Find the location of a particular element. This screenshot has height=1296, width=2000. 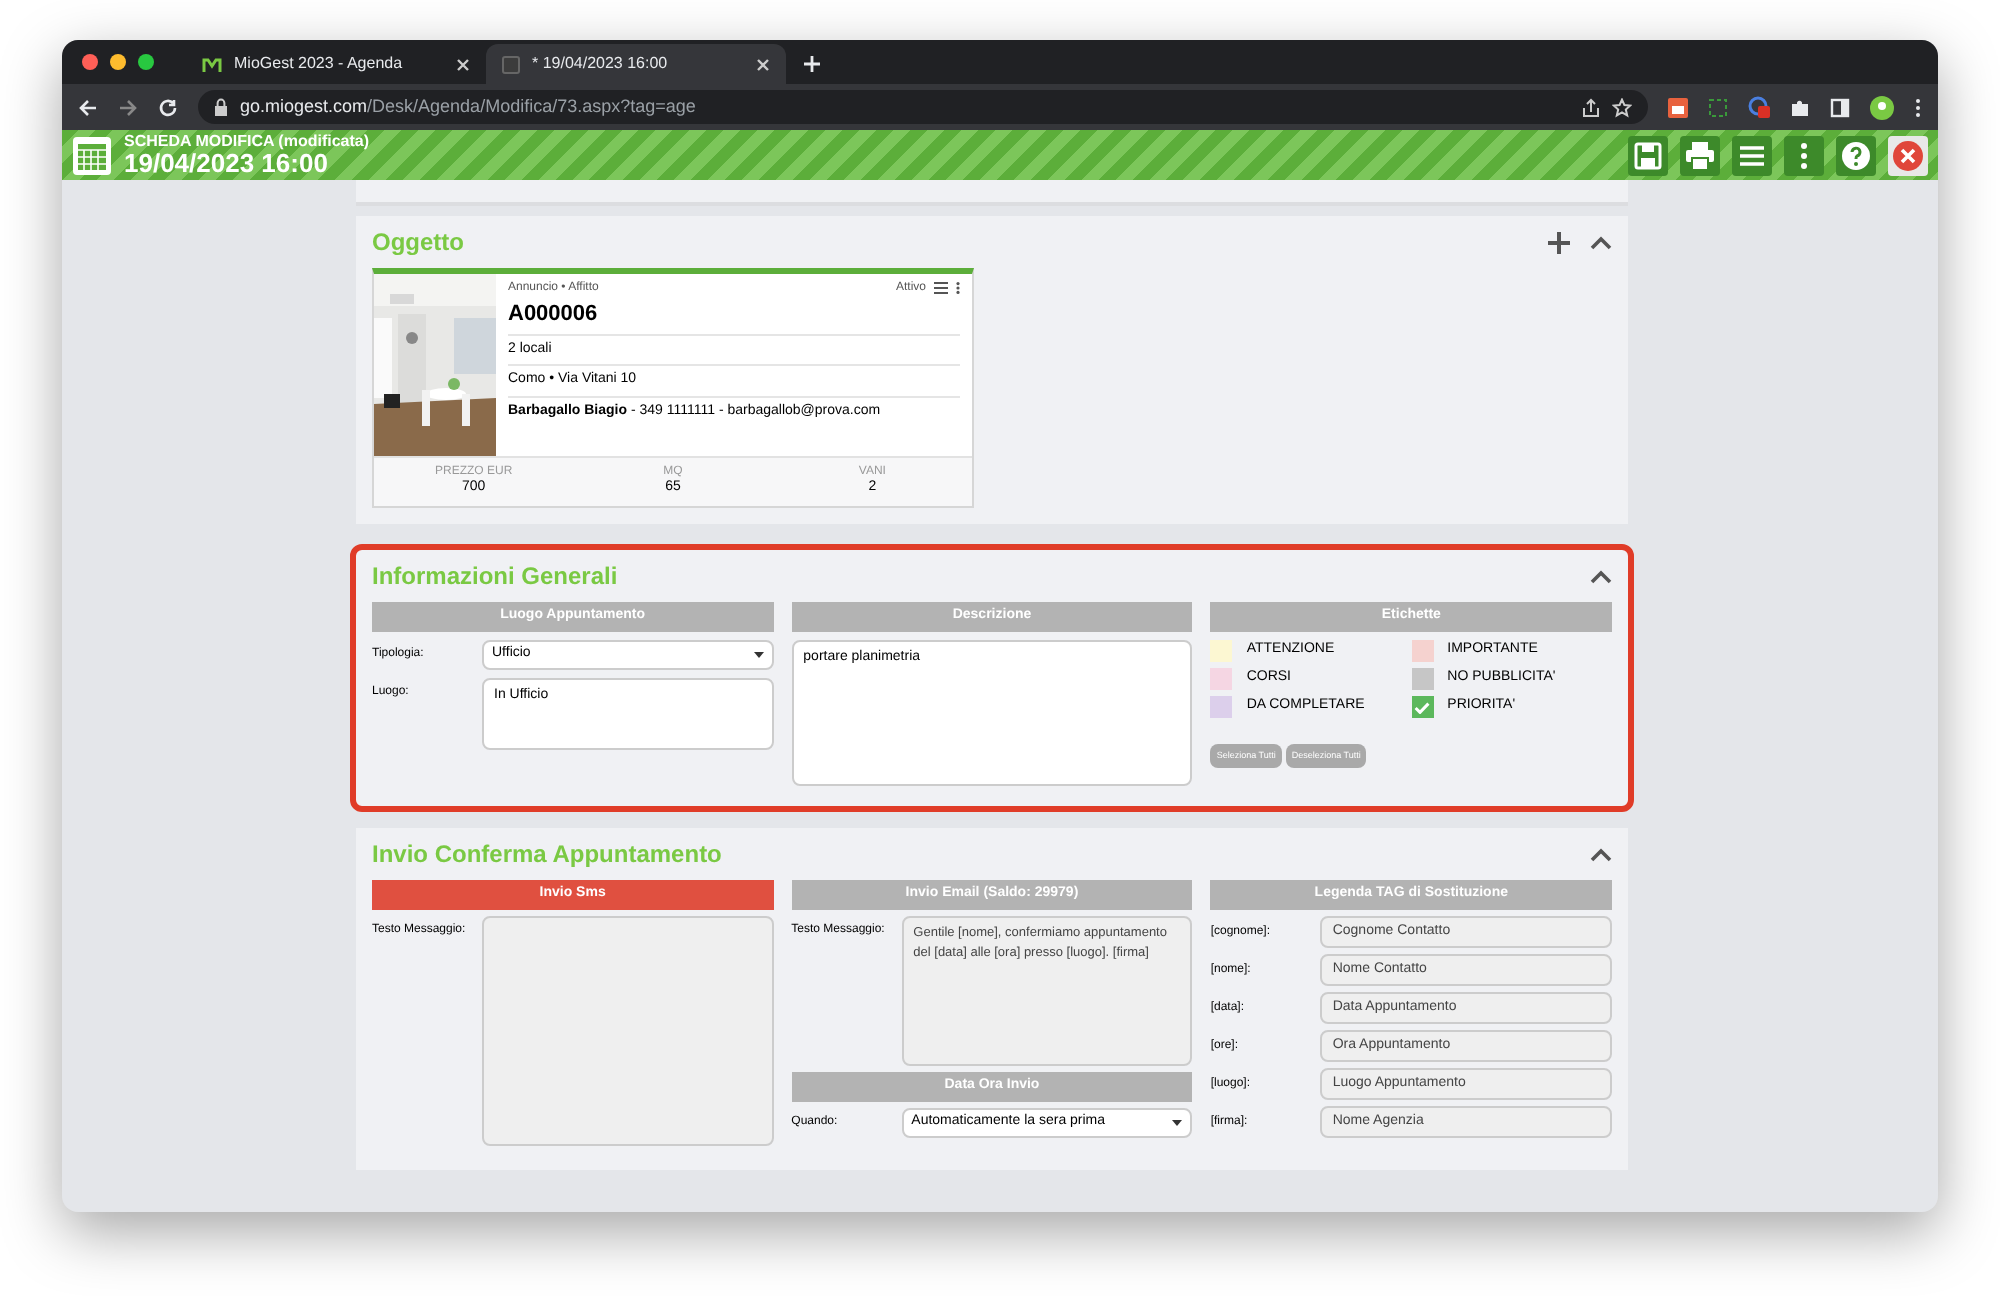

tab-title: MioGest 2023 - Agenda is located at coordinates (319, 64).